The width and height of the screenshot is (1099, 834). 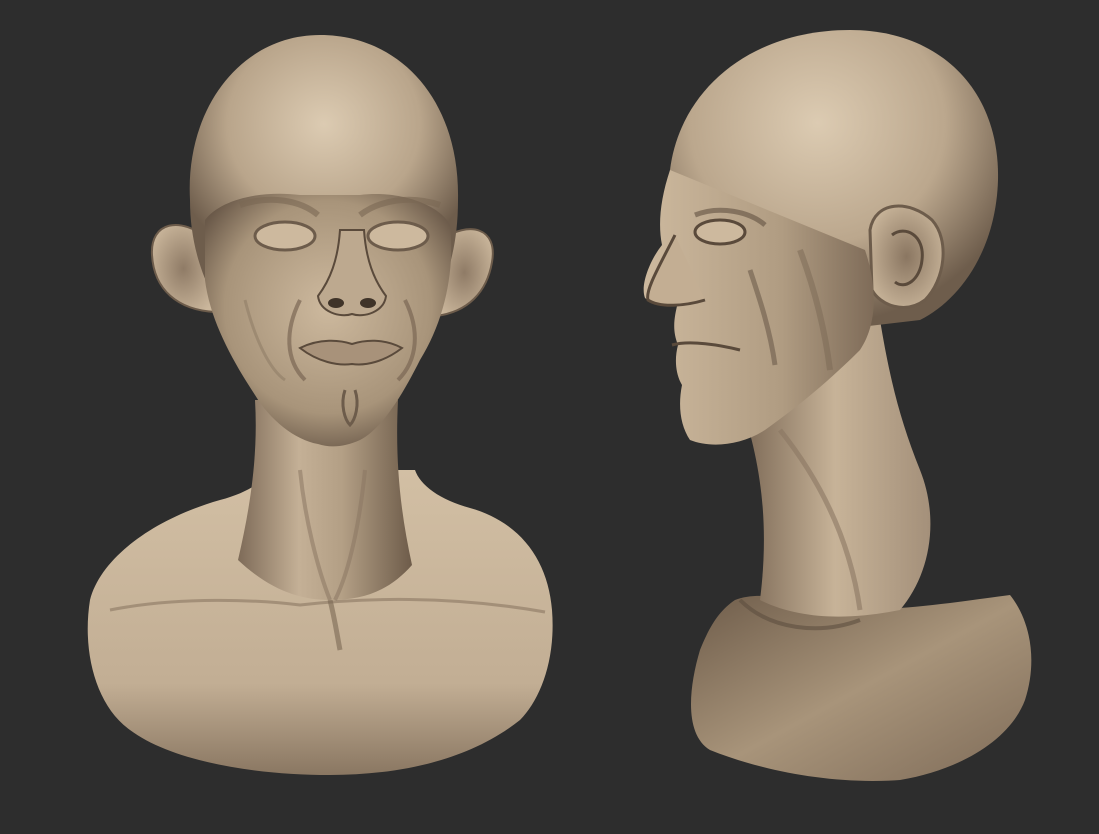 What do you see at coordinates (398, 236) in the screenshot?
I see `front-right-eye` at bounding box center [398, 236].